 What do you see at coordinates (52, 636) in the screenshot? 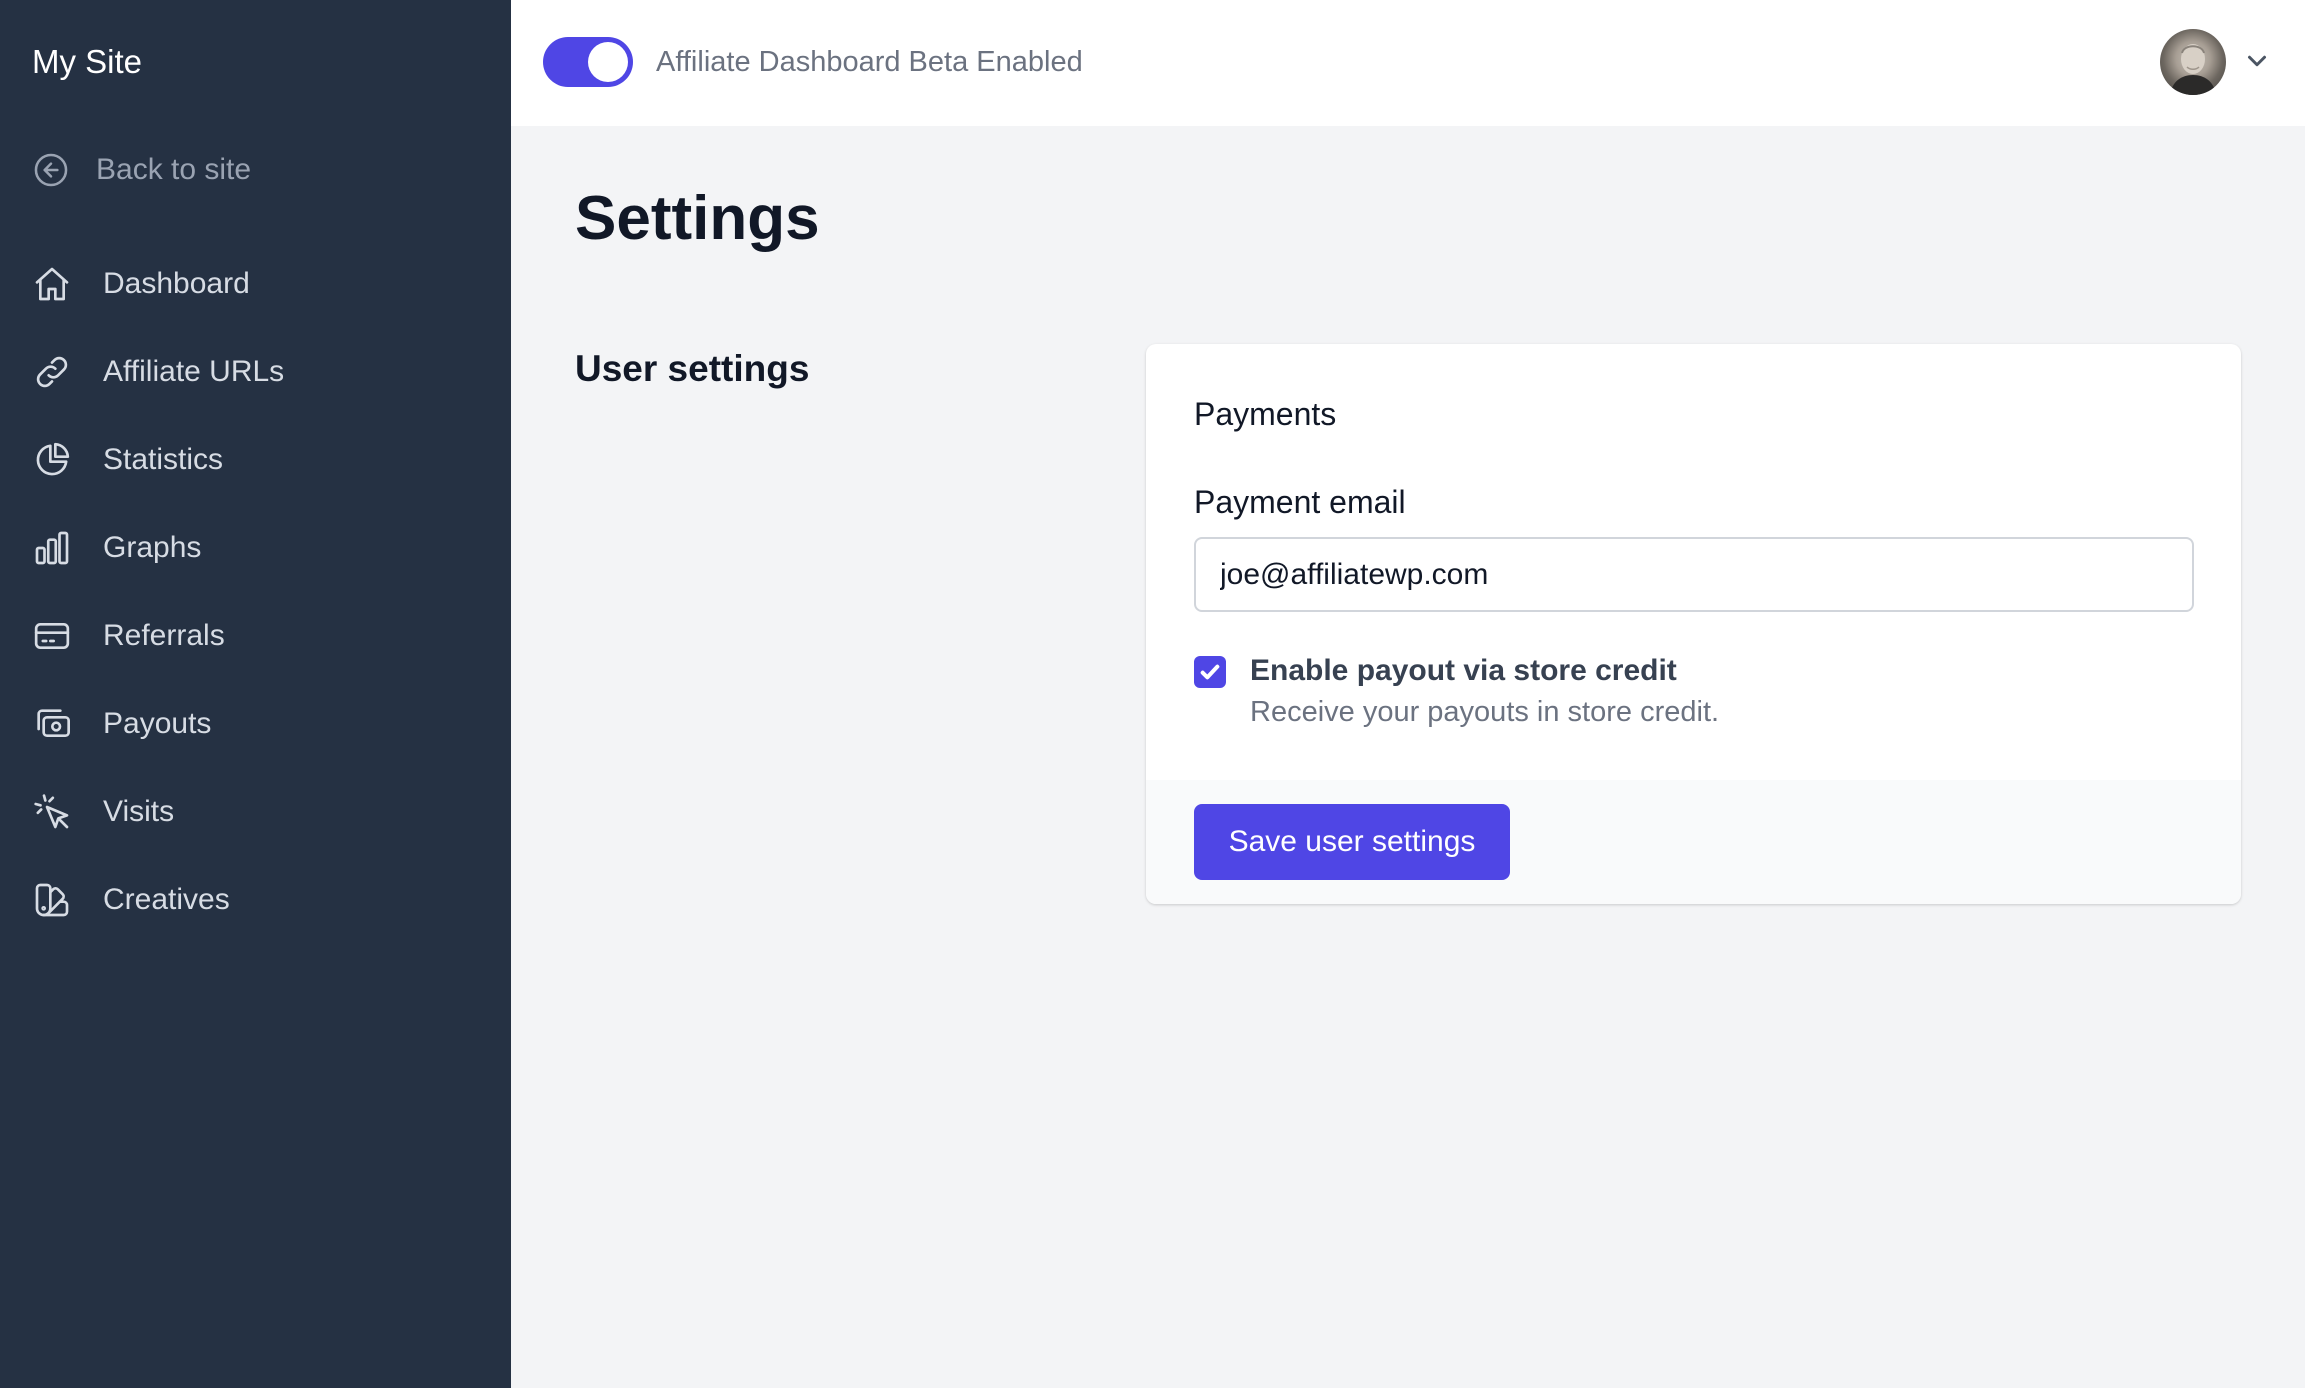
I see `credit-card-icon` at bounding box center [52, 636].